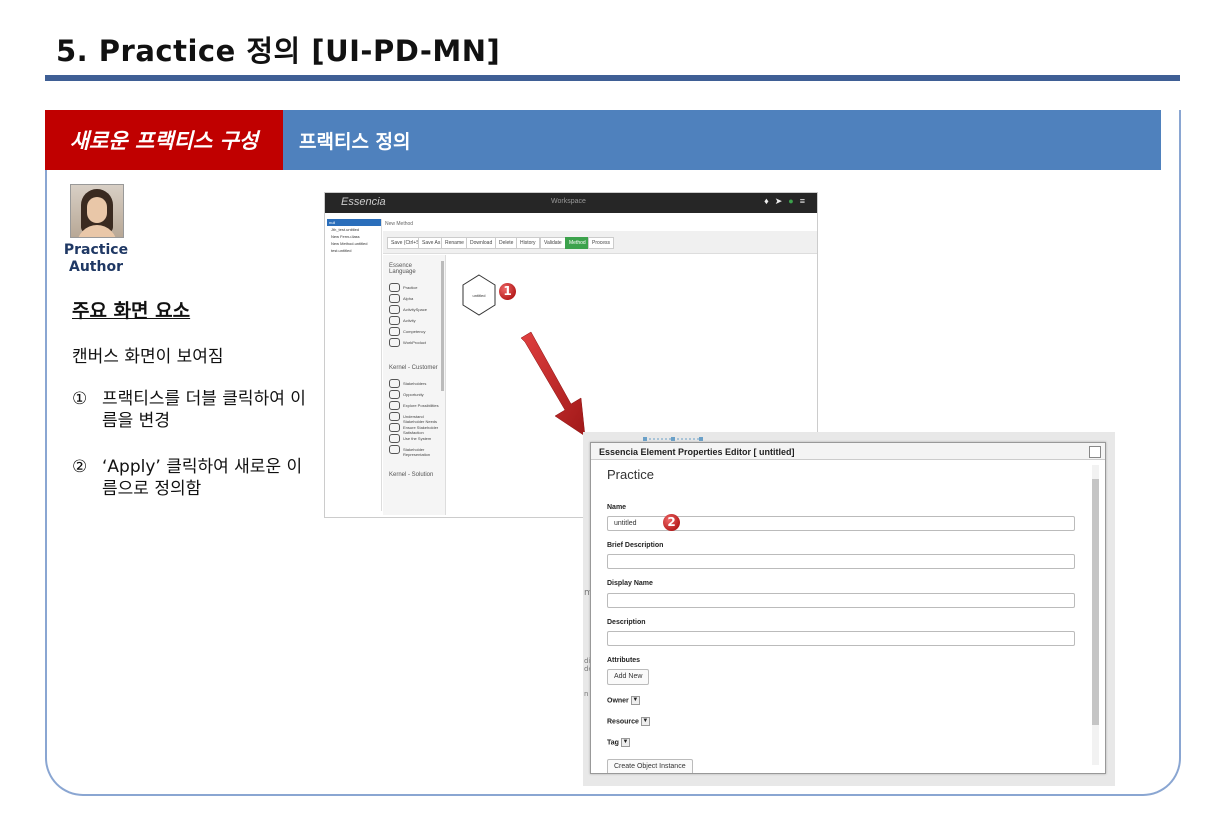 This screenshot has height=825, width=1223. What do you see at coordinates (553, 243) in the screenshot?
I see `validate-button: Validate` at bounding box center [553, 243].